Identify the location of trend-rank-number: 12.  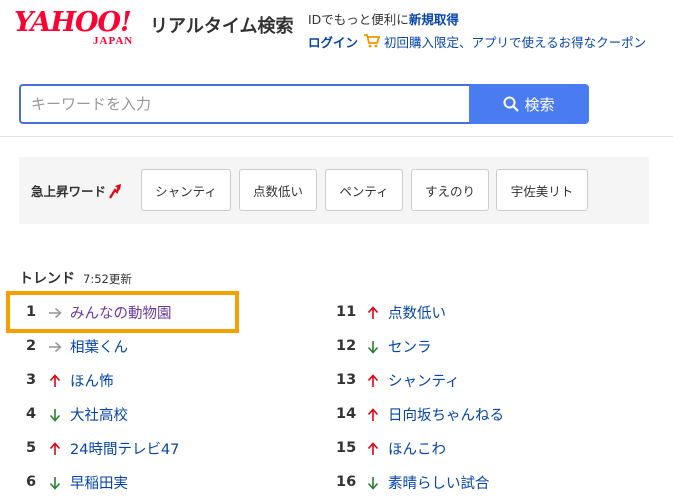
(346, 346).